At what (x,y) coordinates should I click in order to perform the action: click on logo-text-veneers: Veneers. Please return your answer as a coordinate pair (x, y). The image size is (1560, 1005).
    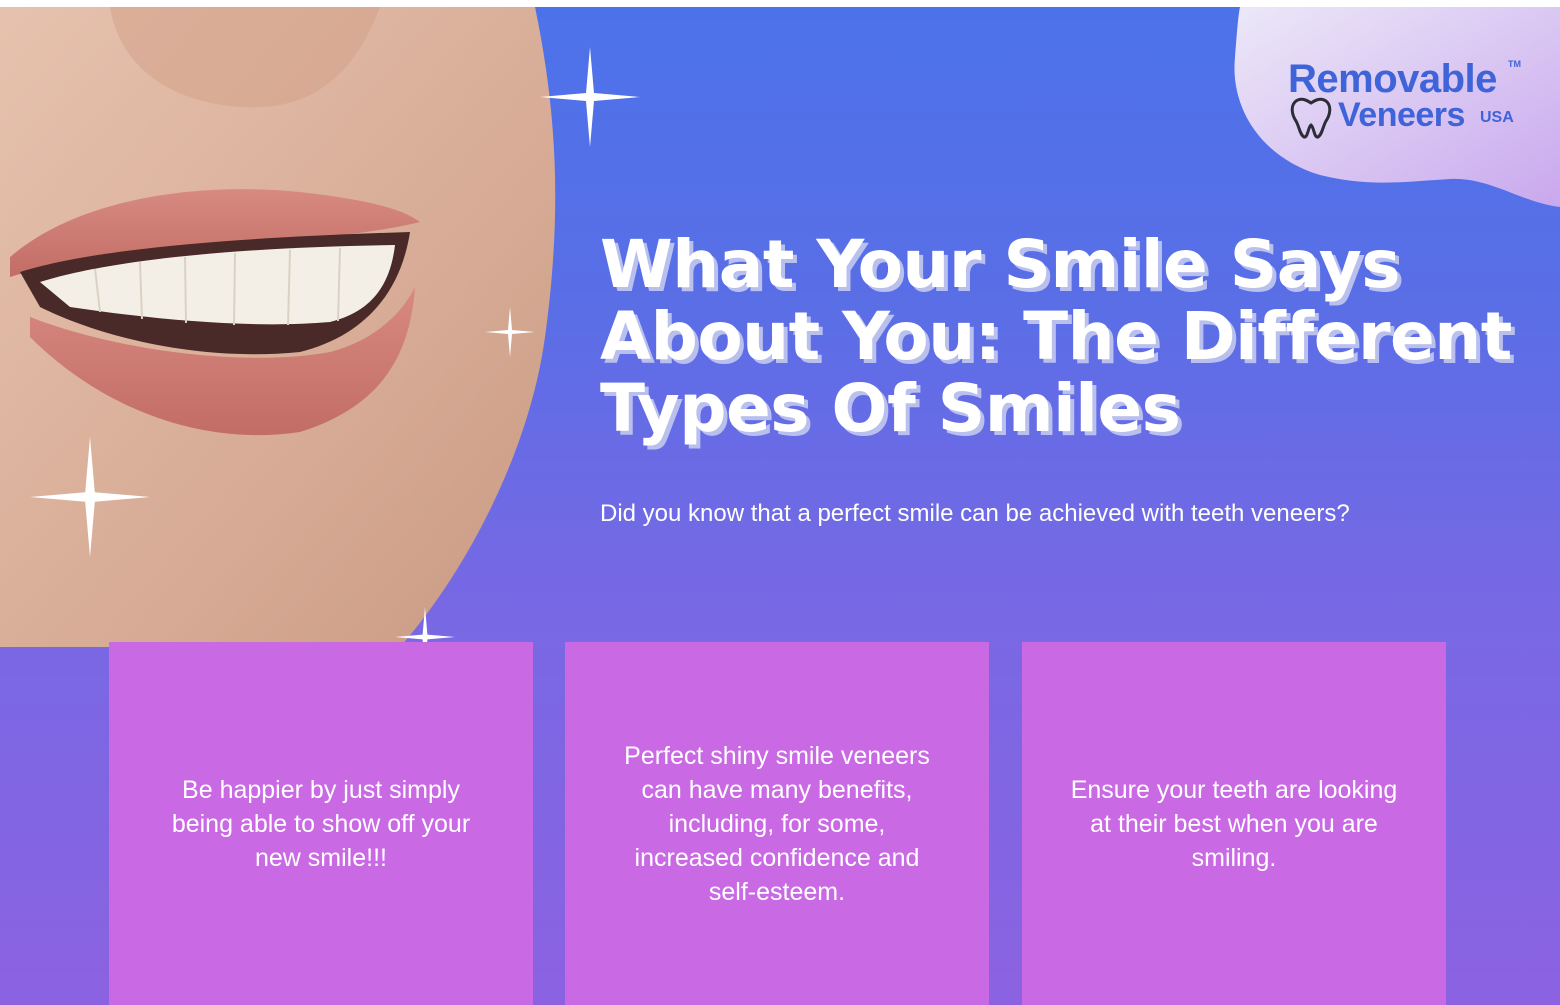
    Looking at the image, I should click on (1401, 115).